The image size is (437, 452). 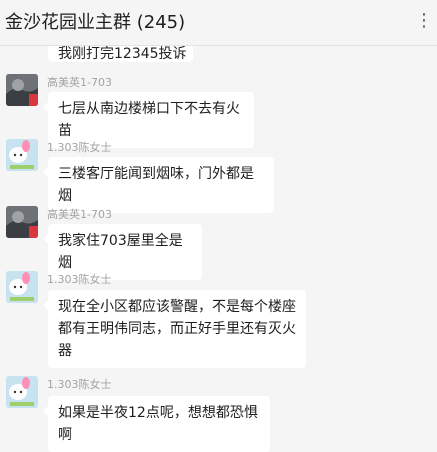 I want to click on more-options-button: ⋮, so click(x=424, y=21).